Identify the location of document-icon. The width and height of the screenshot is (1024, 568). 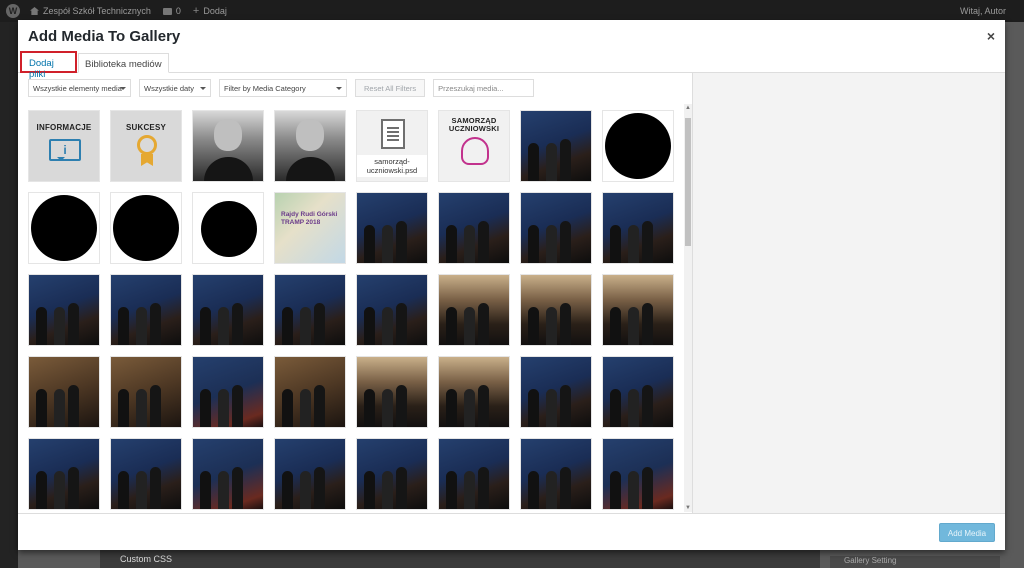
(393, 134).